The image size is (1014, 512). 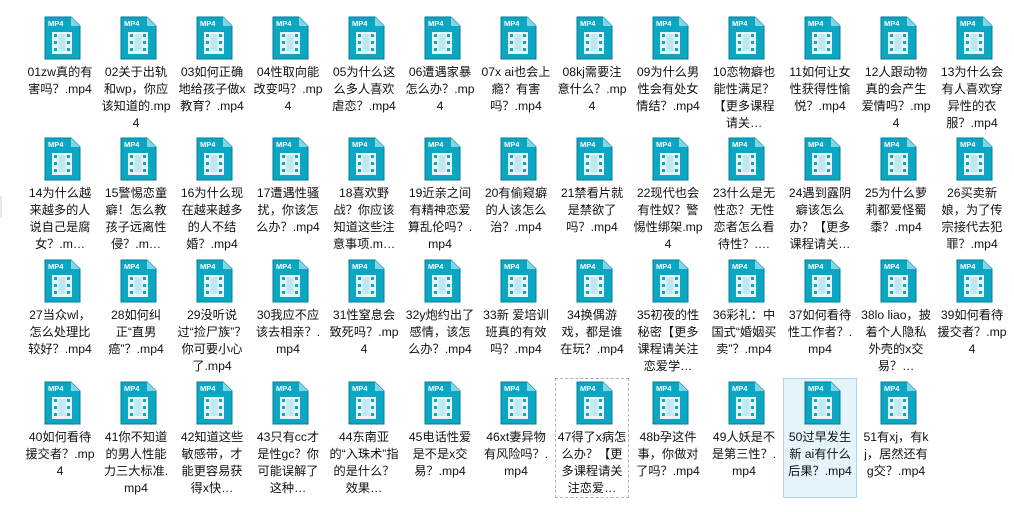 What do you see at coordinates (212, 89) in the screenshot?
I see `file-name-label: 03如何正确地给孩子做x教育？.mp4` at bounding box center [212, 89].